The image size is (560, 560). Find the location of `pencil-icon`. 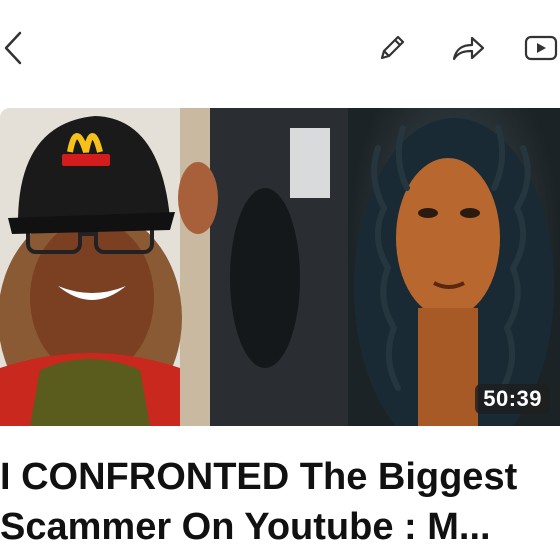

pencil-icon is located at coordinates (392, 47).